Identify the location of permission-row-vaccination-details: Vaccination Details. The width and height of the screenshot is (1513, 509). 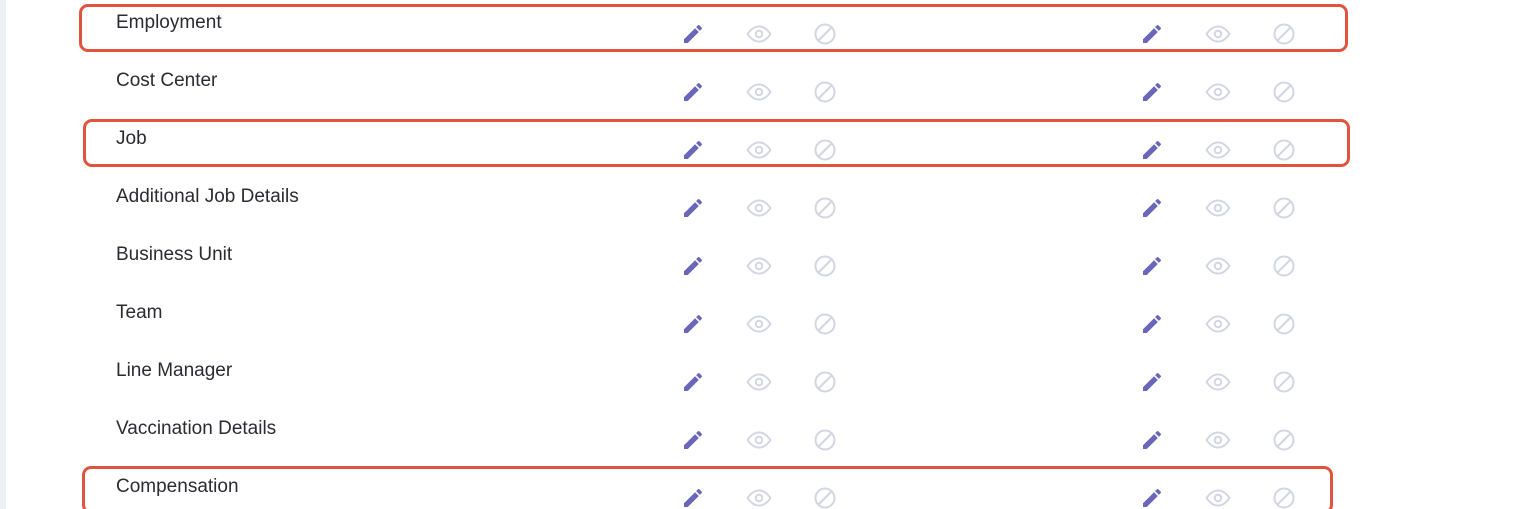
(756, 435).